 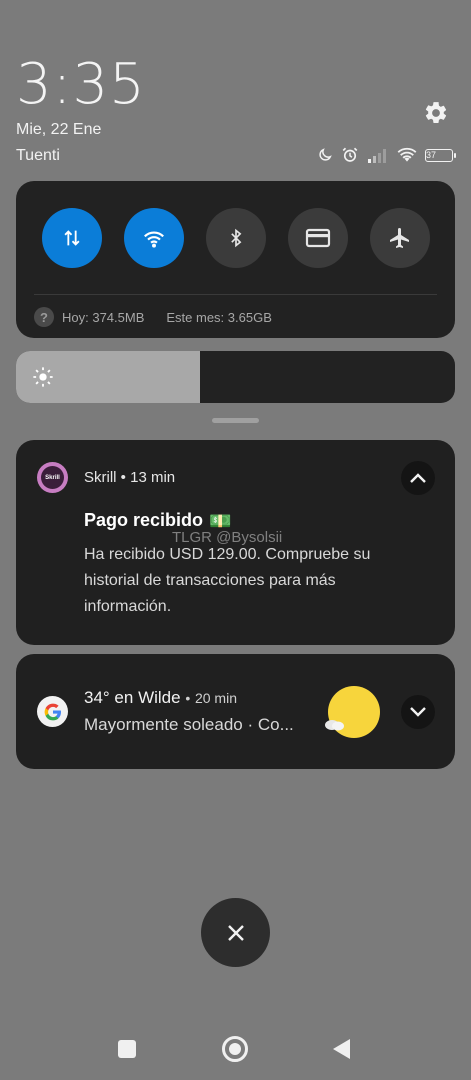 What do you see at coordinates (440, 155) in the screenshot?
I see `battery-icon: 37` at bounding box center [440, 155].